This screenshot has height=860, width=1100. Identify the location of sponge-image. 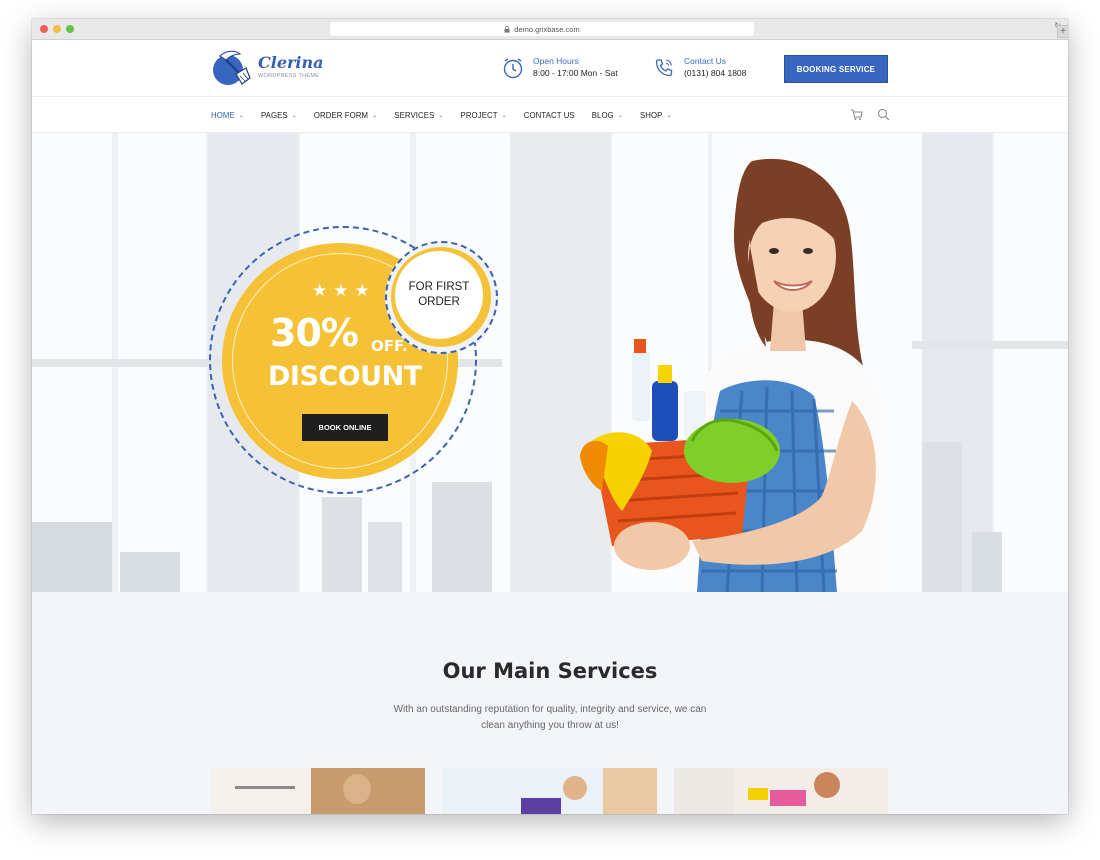
(758, 794).